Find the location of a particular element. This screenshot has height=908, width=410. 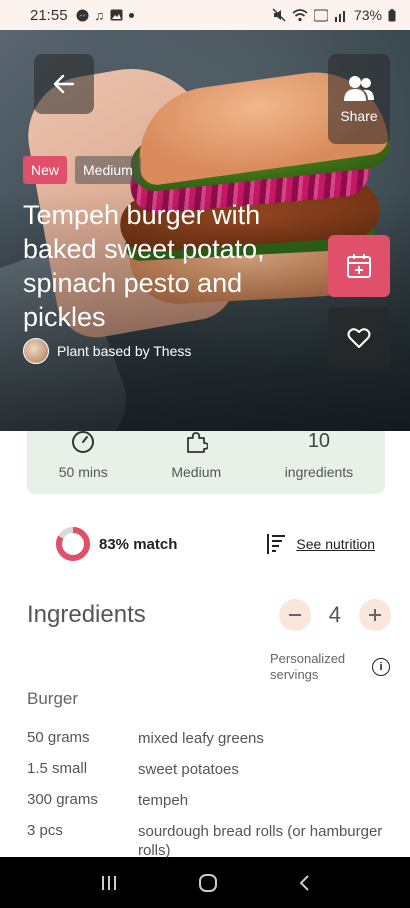

timer-icon is located at coordinates (83, 442).